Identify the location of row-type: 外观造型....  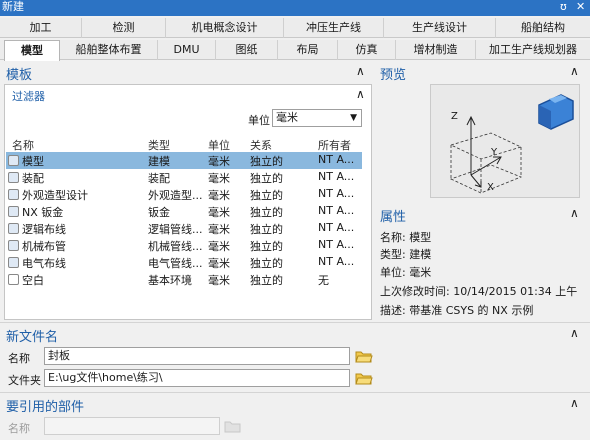
(175, 195).